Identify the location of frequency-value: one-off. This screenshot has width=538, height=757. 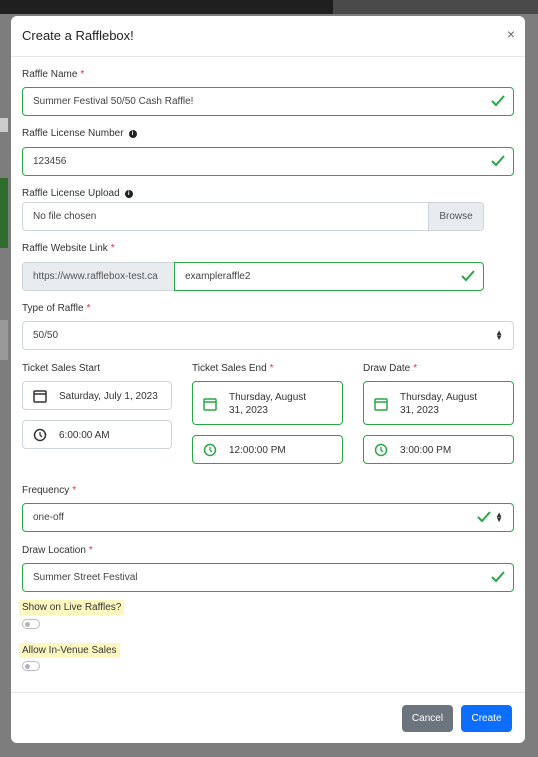
(48, 517).